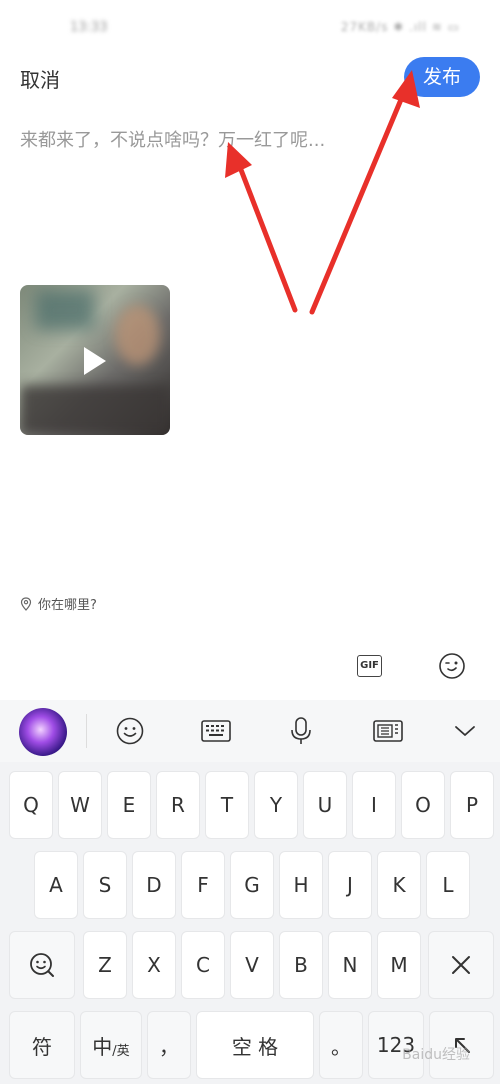 The width and height of the screenshot is (500, 1084). Describe the element at coordinates (86, 731) in the screenshot. I see `toolbar-divider` at that location.